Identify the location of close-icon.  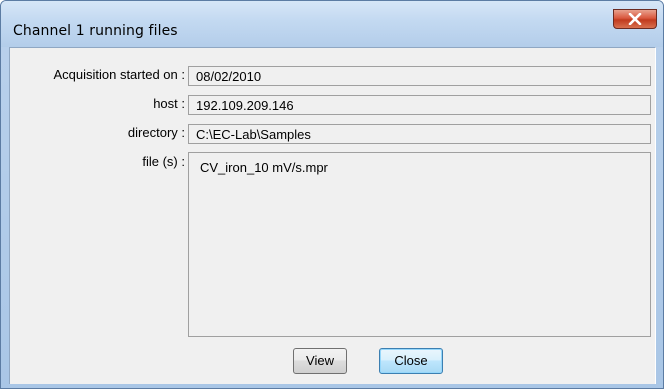
(635, 19).